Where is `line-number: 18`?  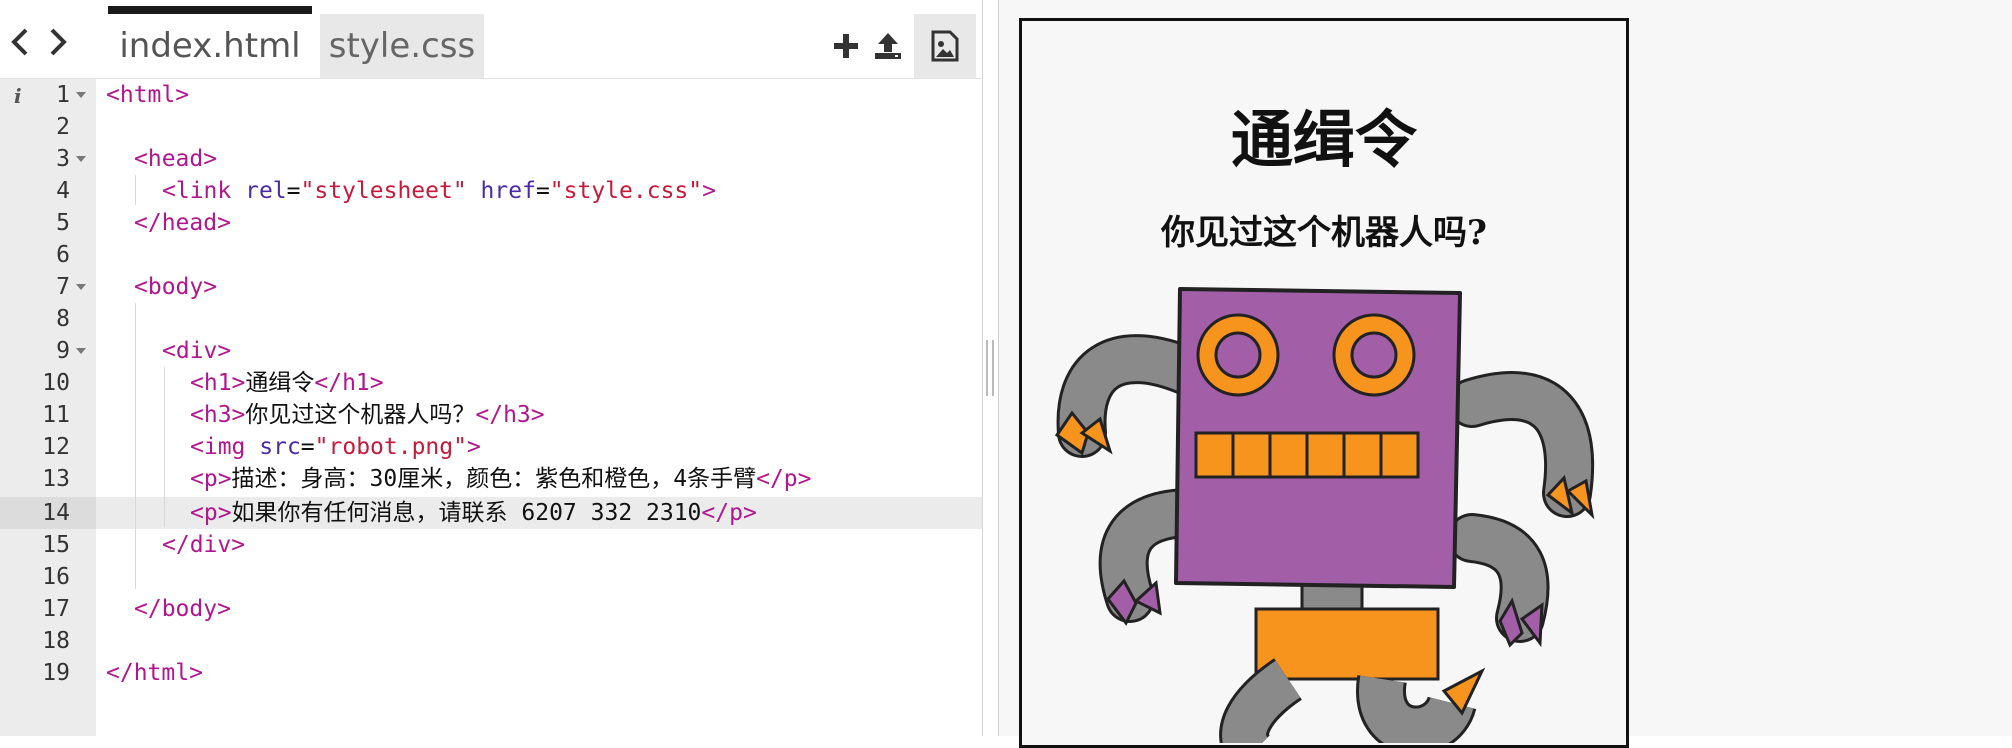
line-number: 18 is located at coordinates (56, 641).